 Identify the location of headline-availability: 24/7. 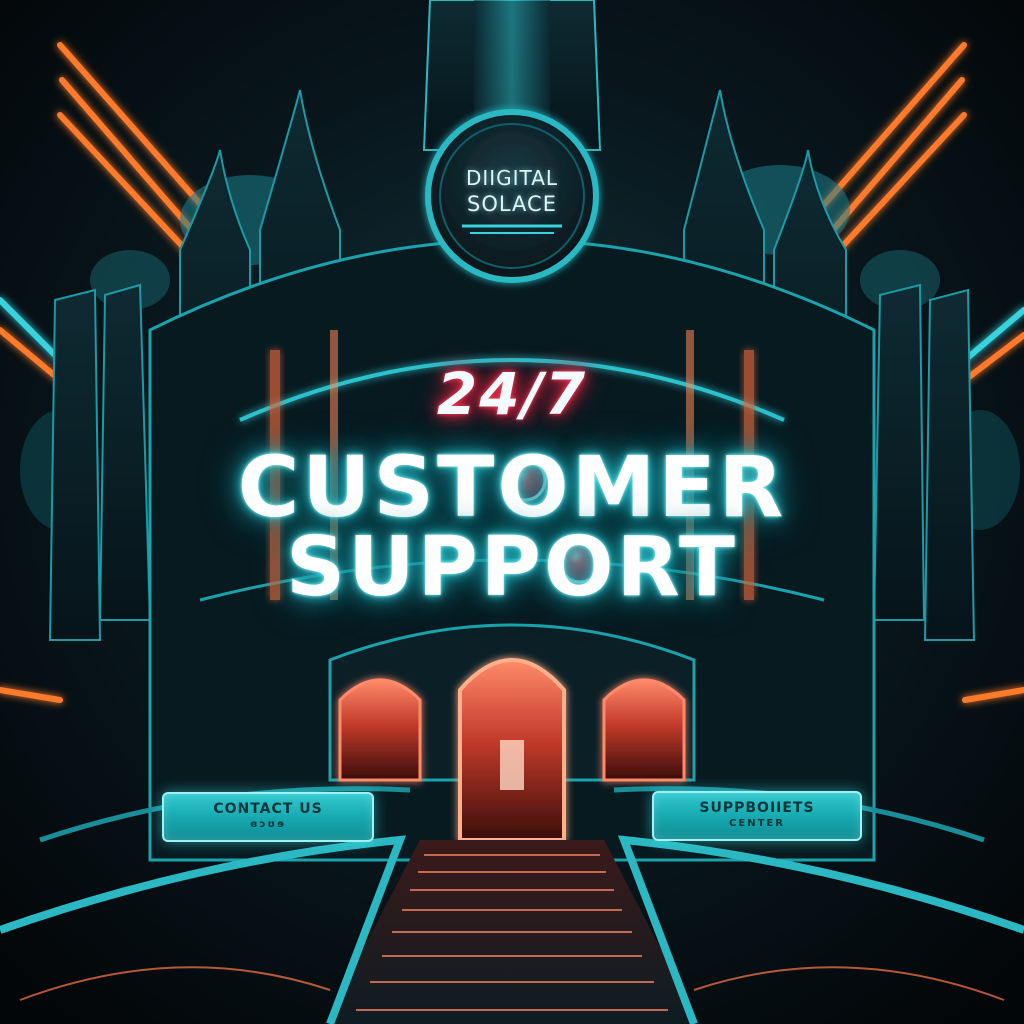
(512, 394).